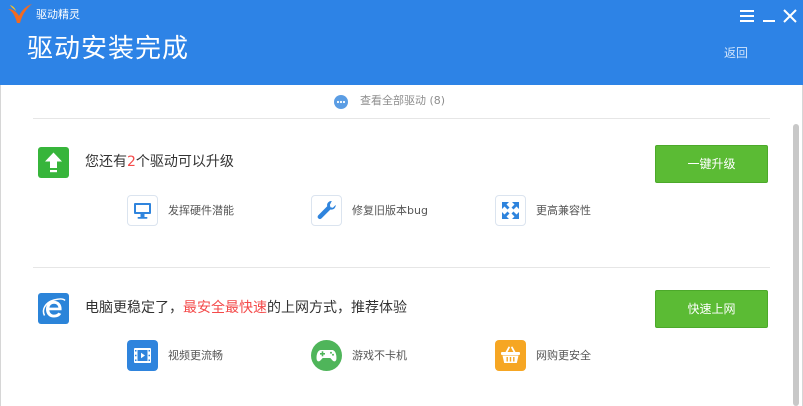 This screenshot has width=803, height=406. Describe the element at coordinates (379, 355) in the screenshot. I see `feature-label: 游戏不卡机` at that location.